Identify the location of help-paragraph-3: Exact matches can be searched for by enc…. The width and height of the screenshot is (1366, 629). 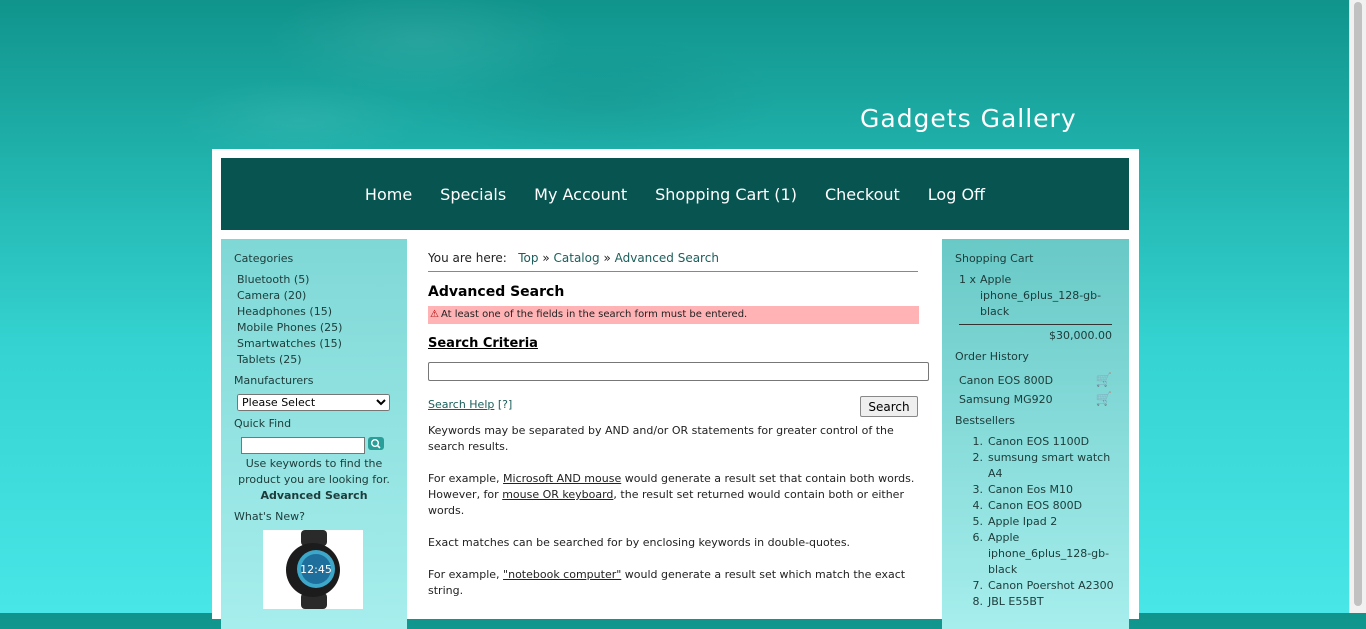
(639, 542).